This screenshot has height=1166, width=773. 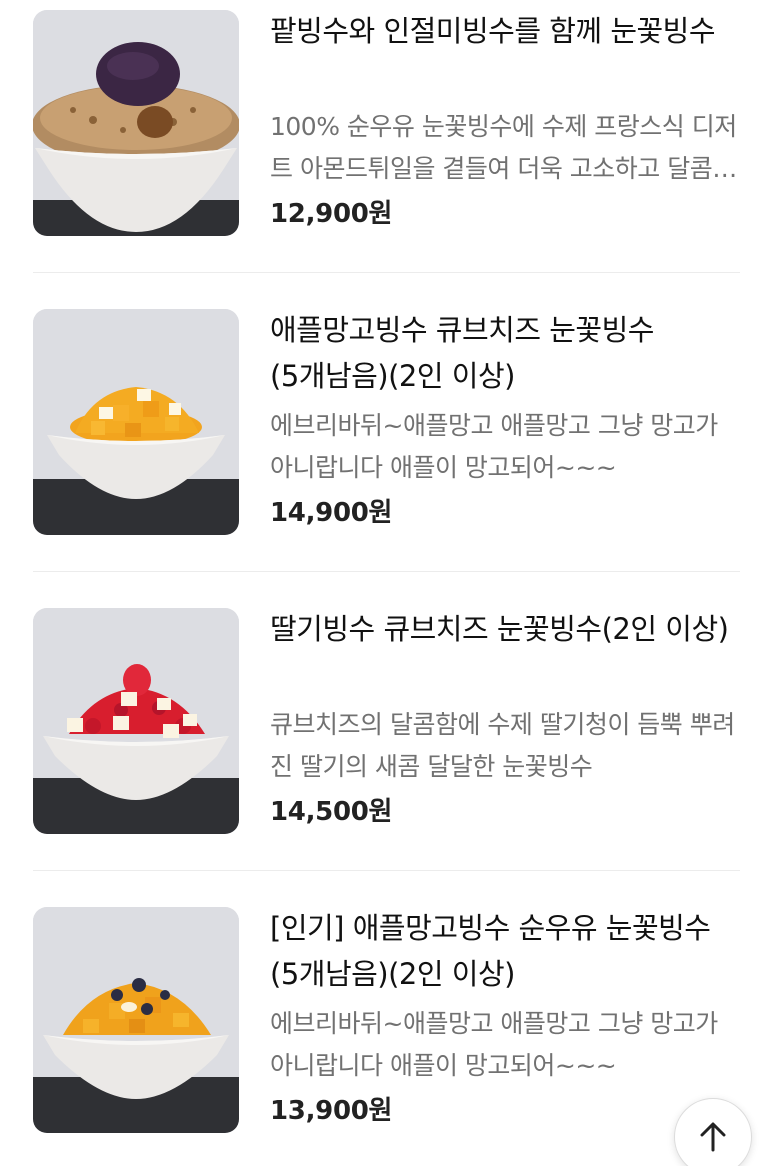 I want to click on menu-item-title: 애플망고빙수 큐브치즈 눈꽃빙수 (5개남음)(2인 이상), so click(x=505, y=353).